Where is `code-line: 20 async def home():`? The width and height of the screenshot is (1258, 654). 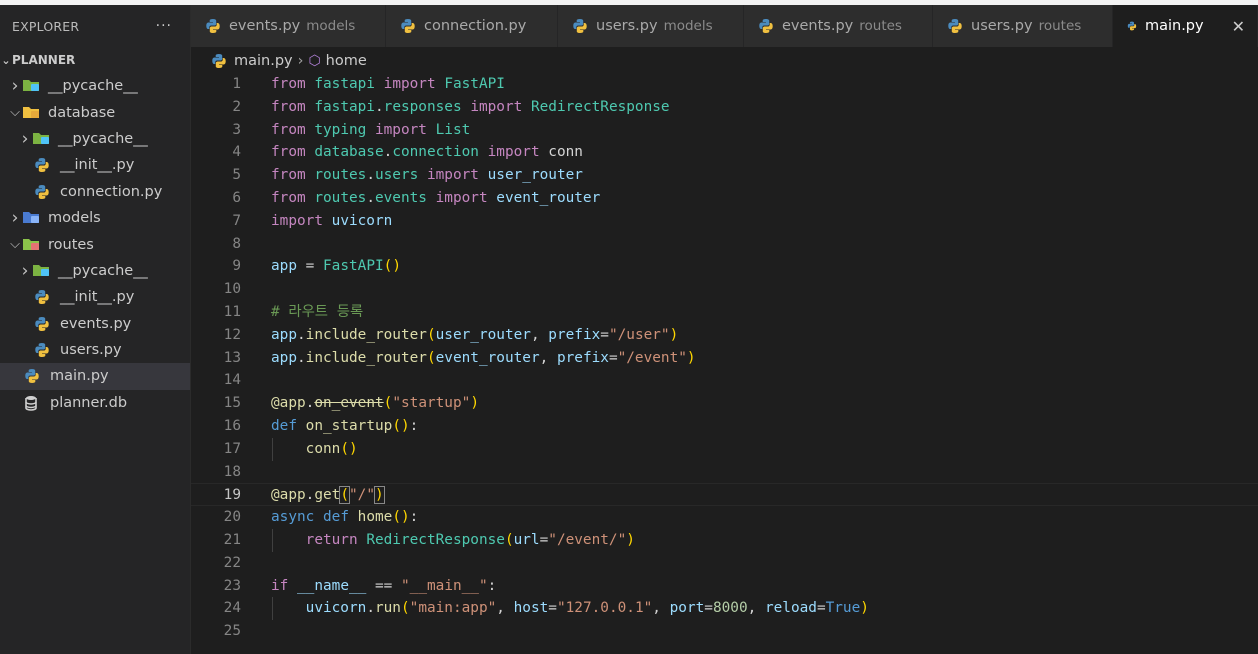 code-line: 20 async def home(): is located at coordinates (724, 517).